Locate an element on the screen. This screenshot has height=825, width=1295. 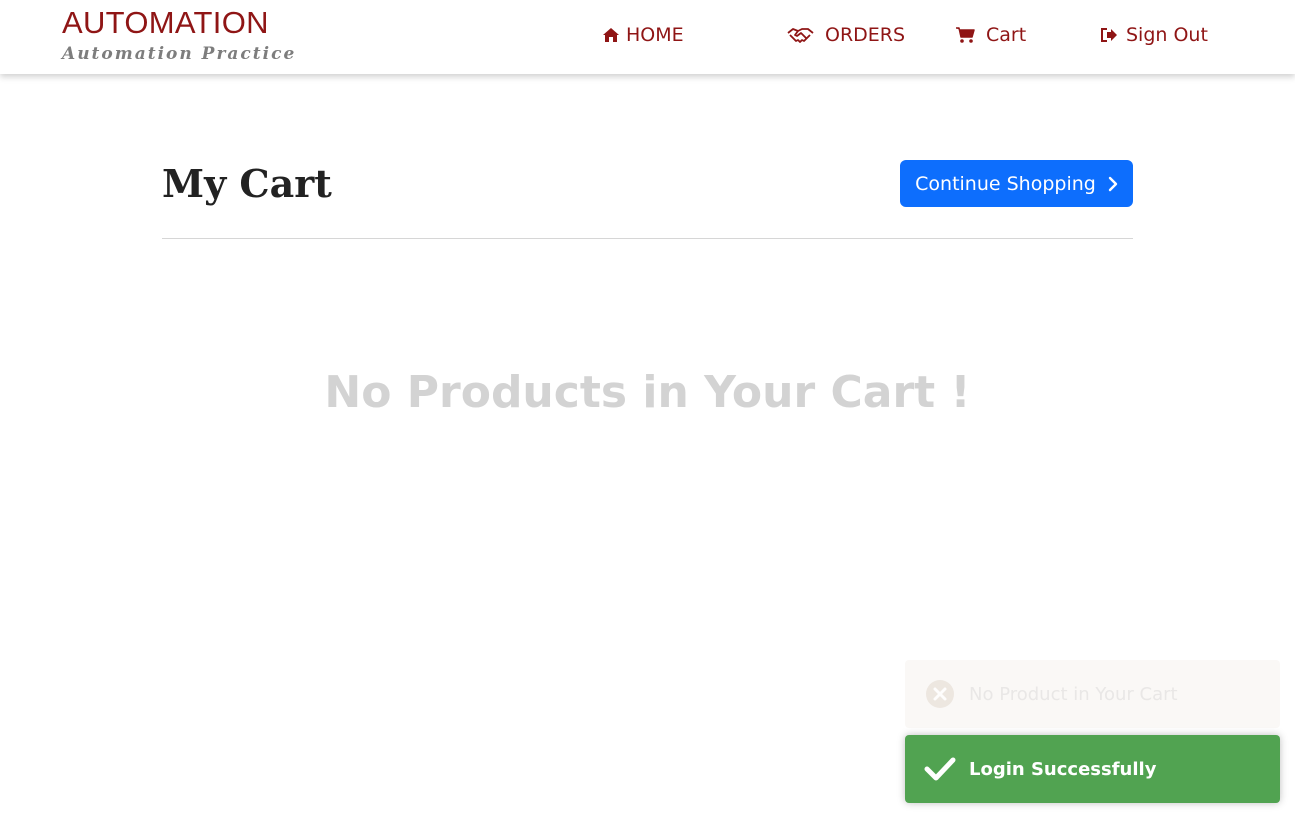
nav-cart-link: Cart is located at coordinates (990, 35).